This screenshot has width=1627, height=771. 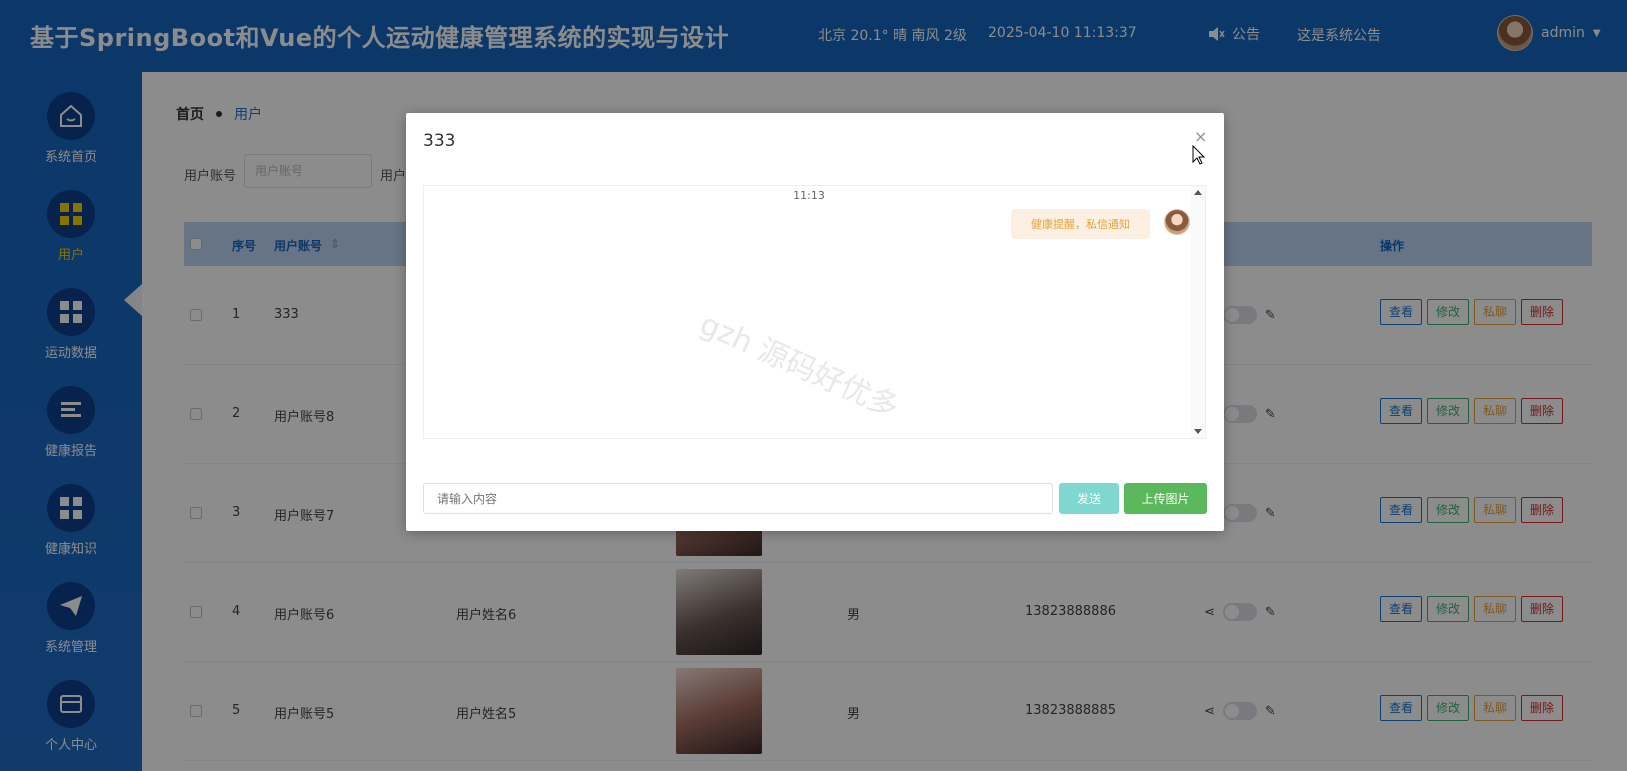 What do you see at coordinates (1177, 222) in the screenshot?
I see `avatar` at bounding box center [1177, 222].